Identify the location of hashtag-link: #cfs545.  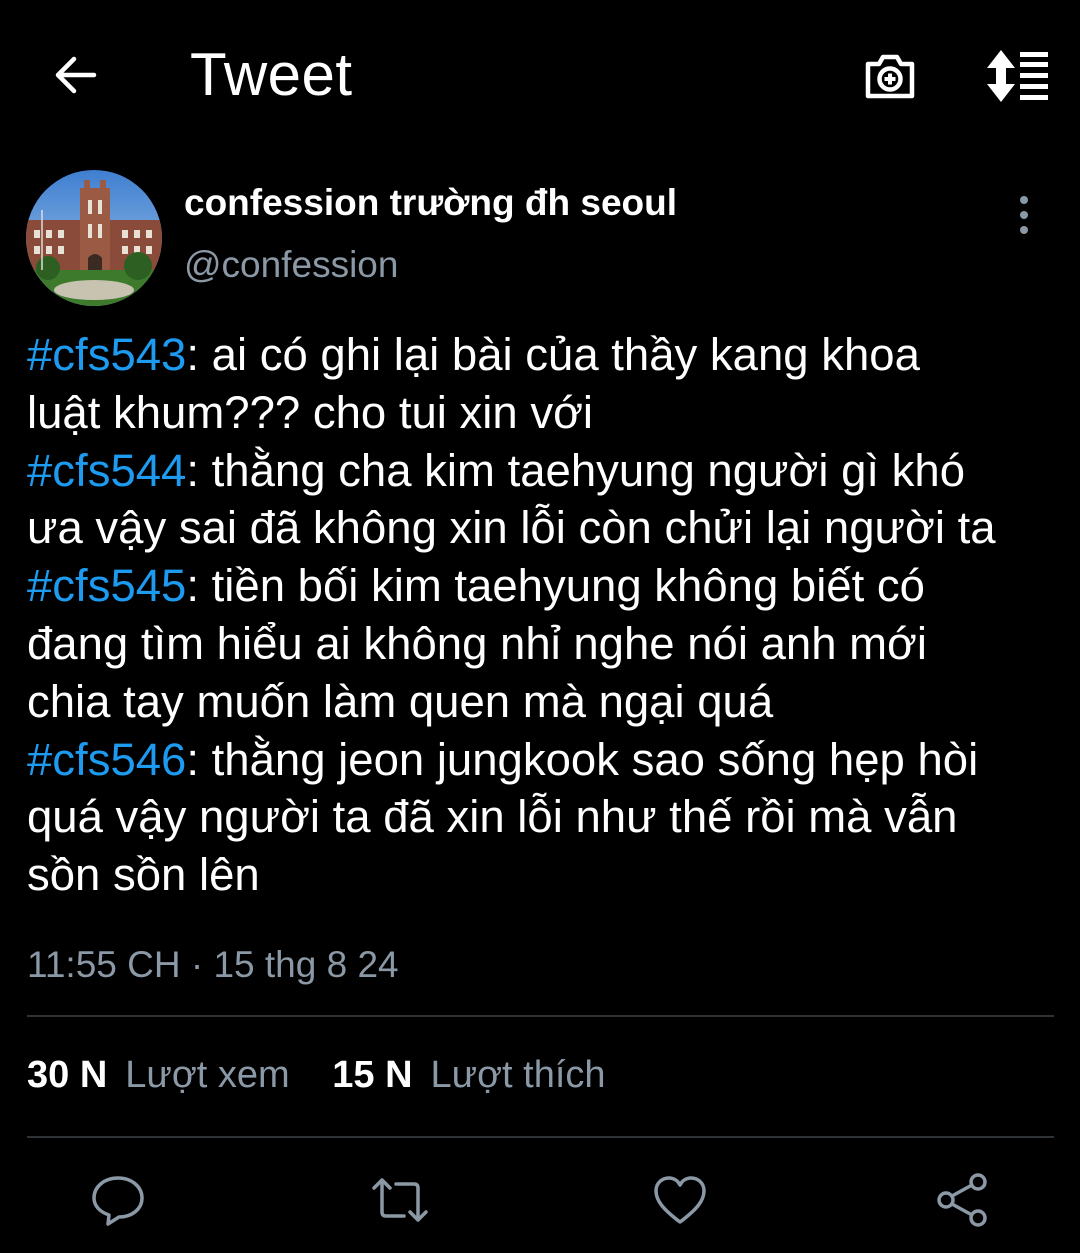
(106, 585).